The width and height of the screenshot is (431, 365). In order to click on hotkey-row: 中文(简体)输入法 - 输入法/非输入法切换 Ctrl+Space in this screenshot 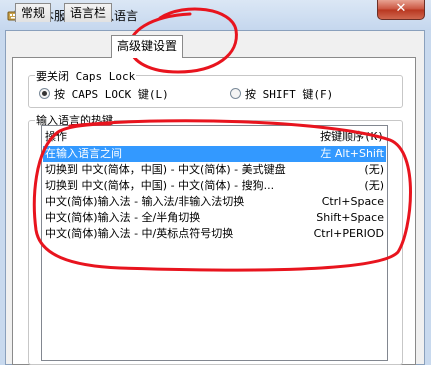, I will do `click(214, 202)`.